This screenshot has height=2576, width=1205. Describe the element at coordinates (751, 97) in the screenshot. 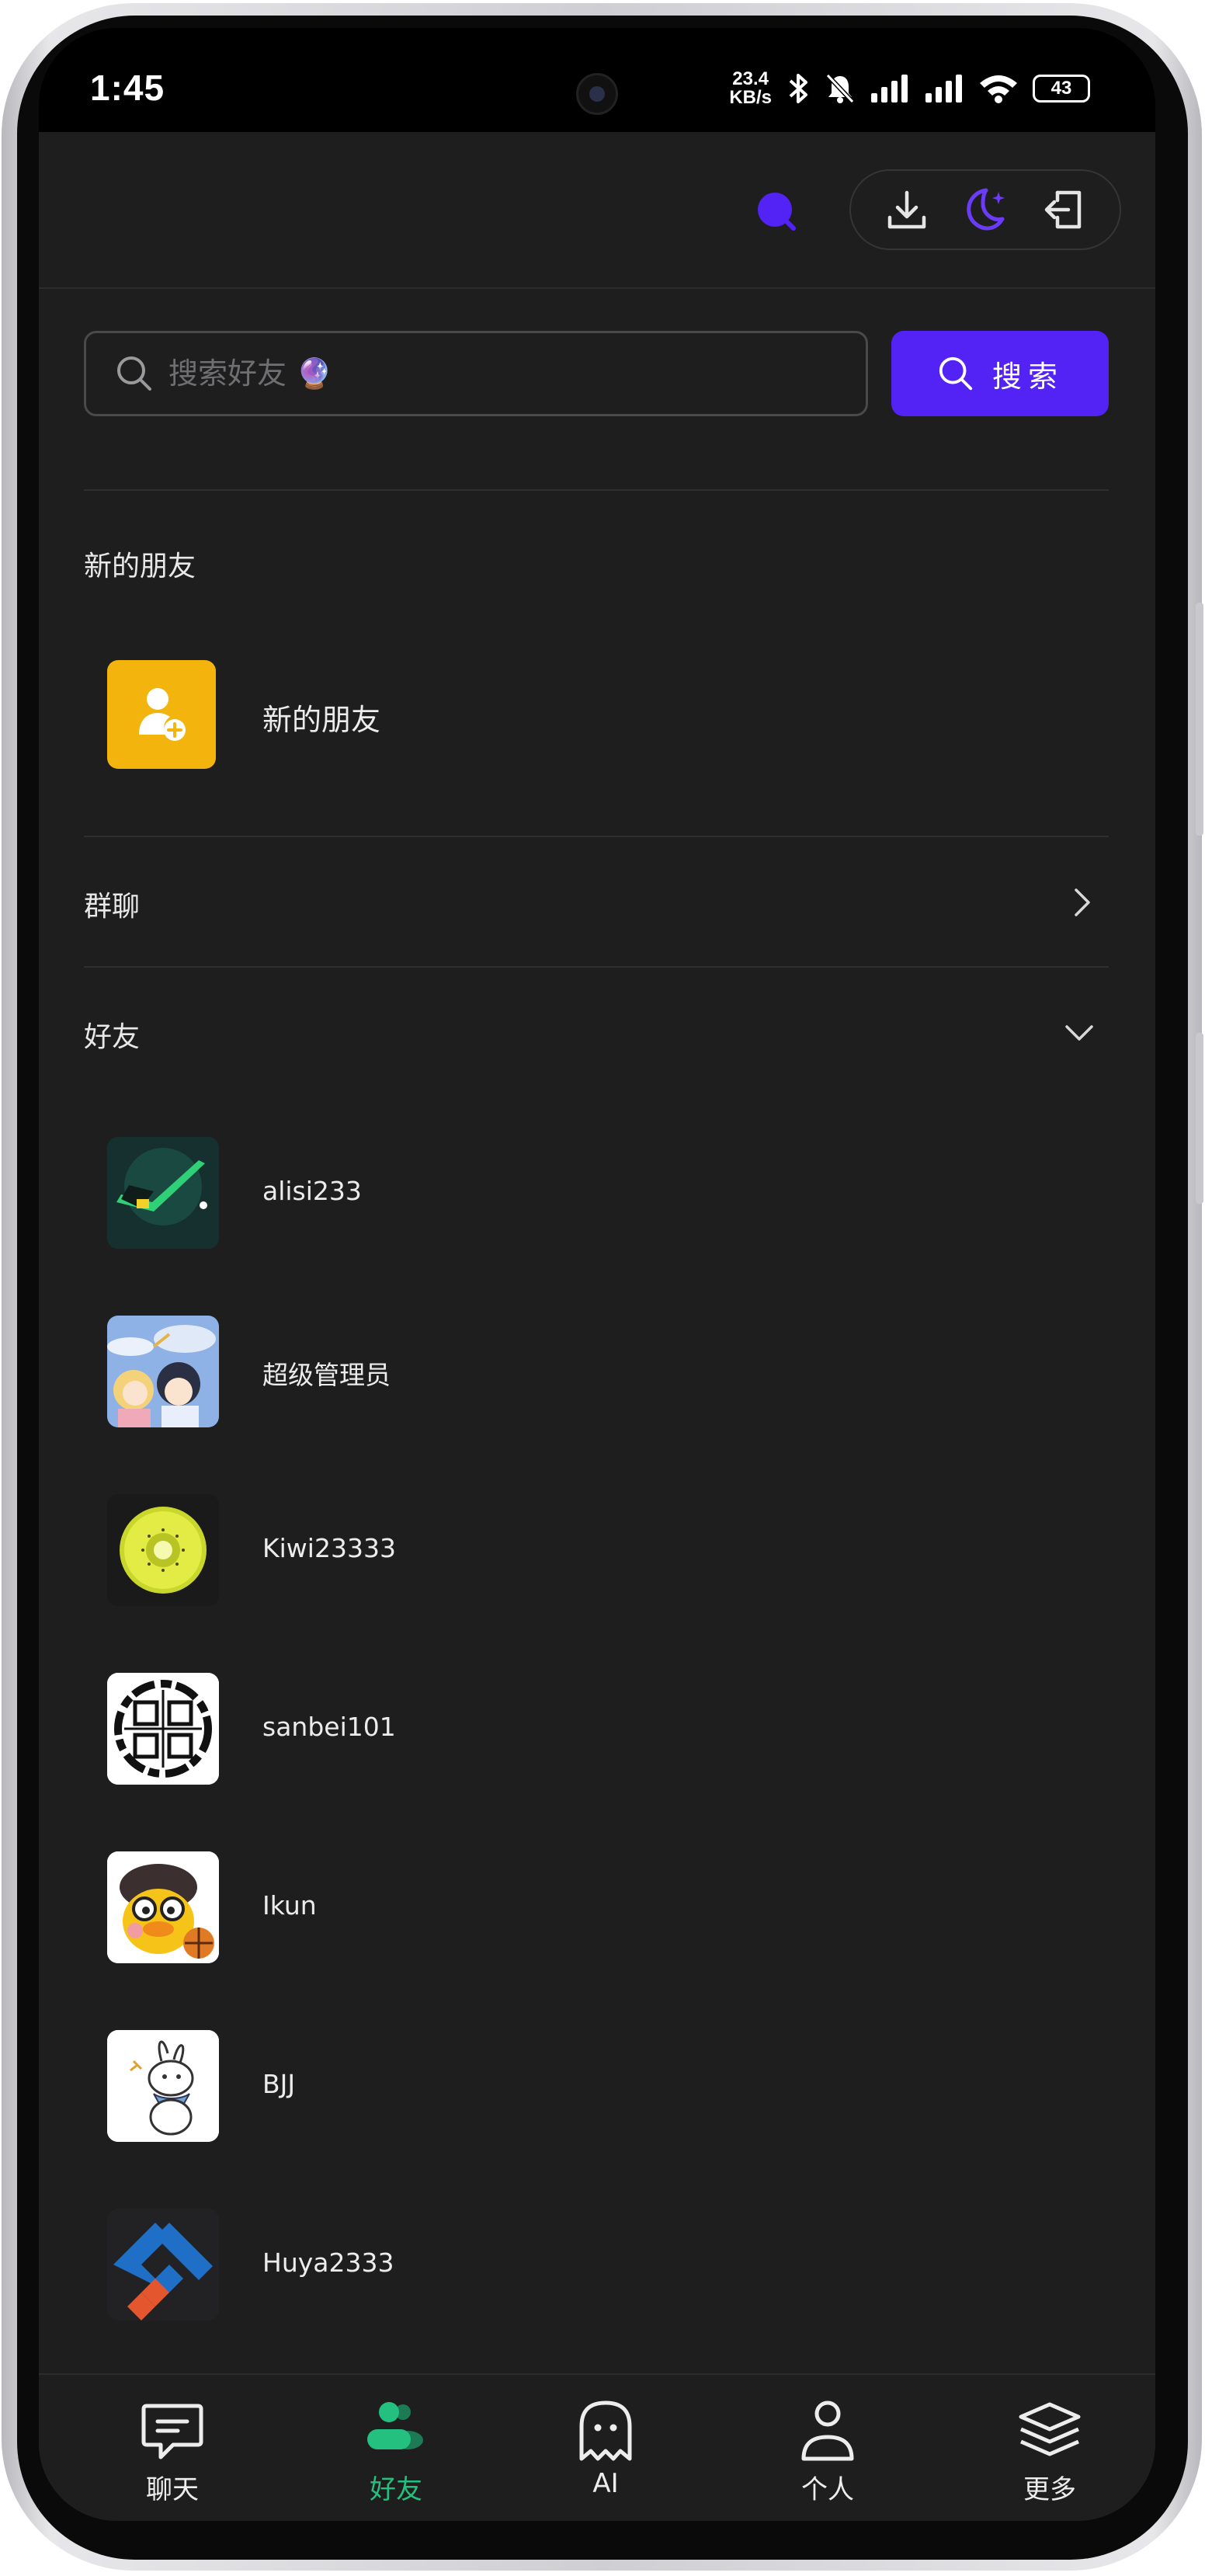

I see `network-speed-unit: KB/s` at that location.